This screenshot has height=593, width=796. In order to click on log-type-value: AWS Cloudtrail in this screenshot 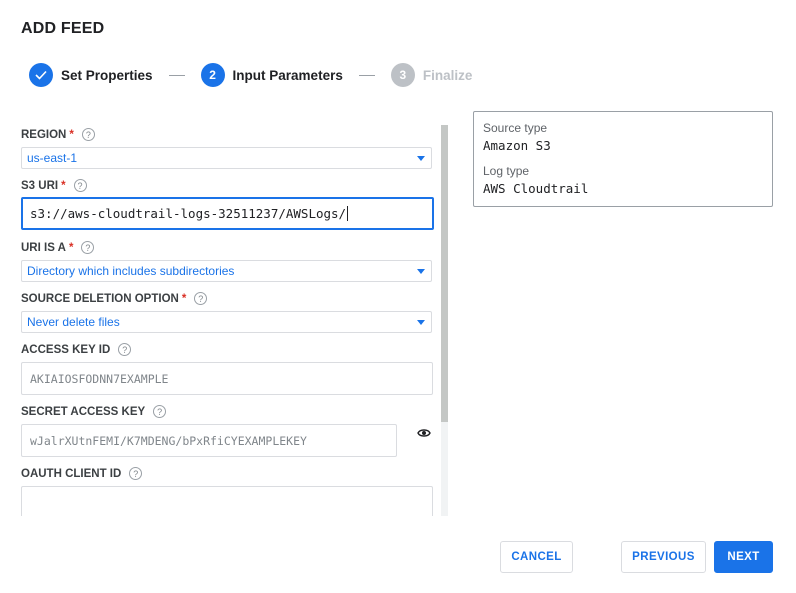, I will do `click(536, 188)`.